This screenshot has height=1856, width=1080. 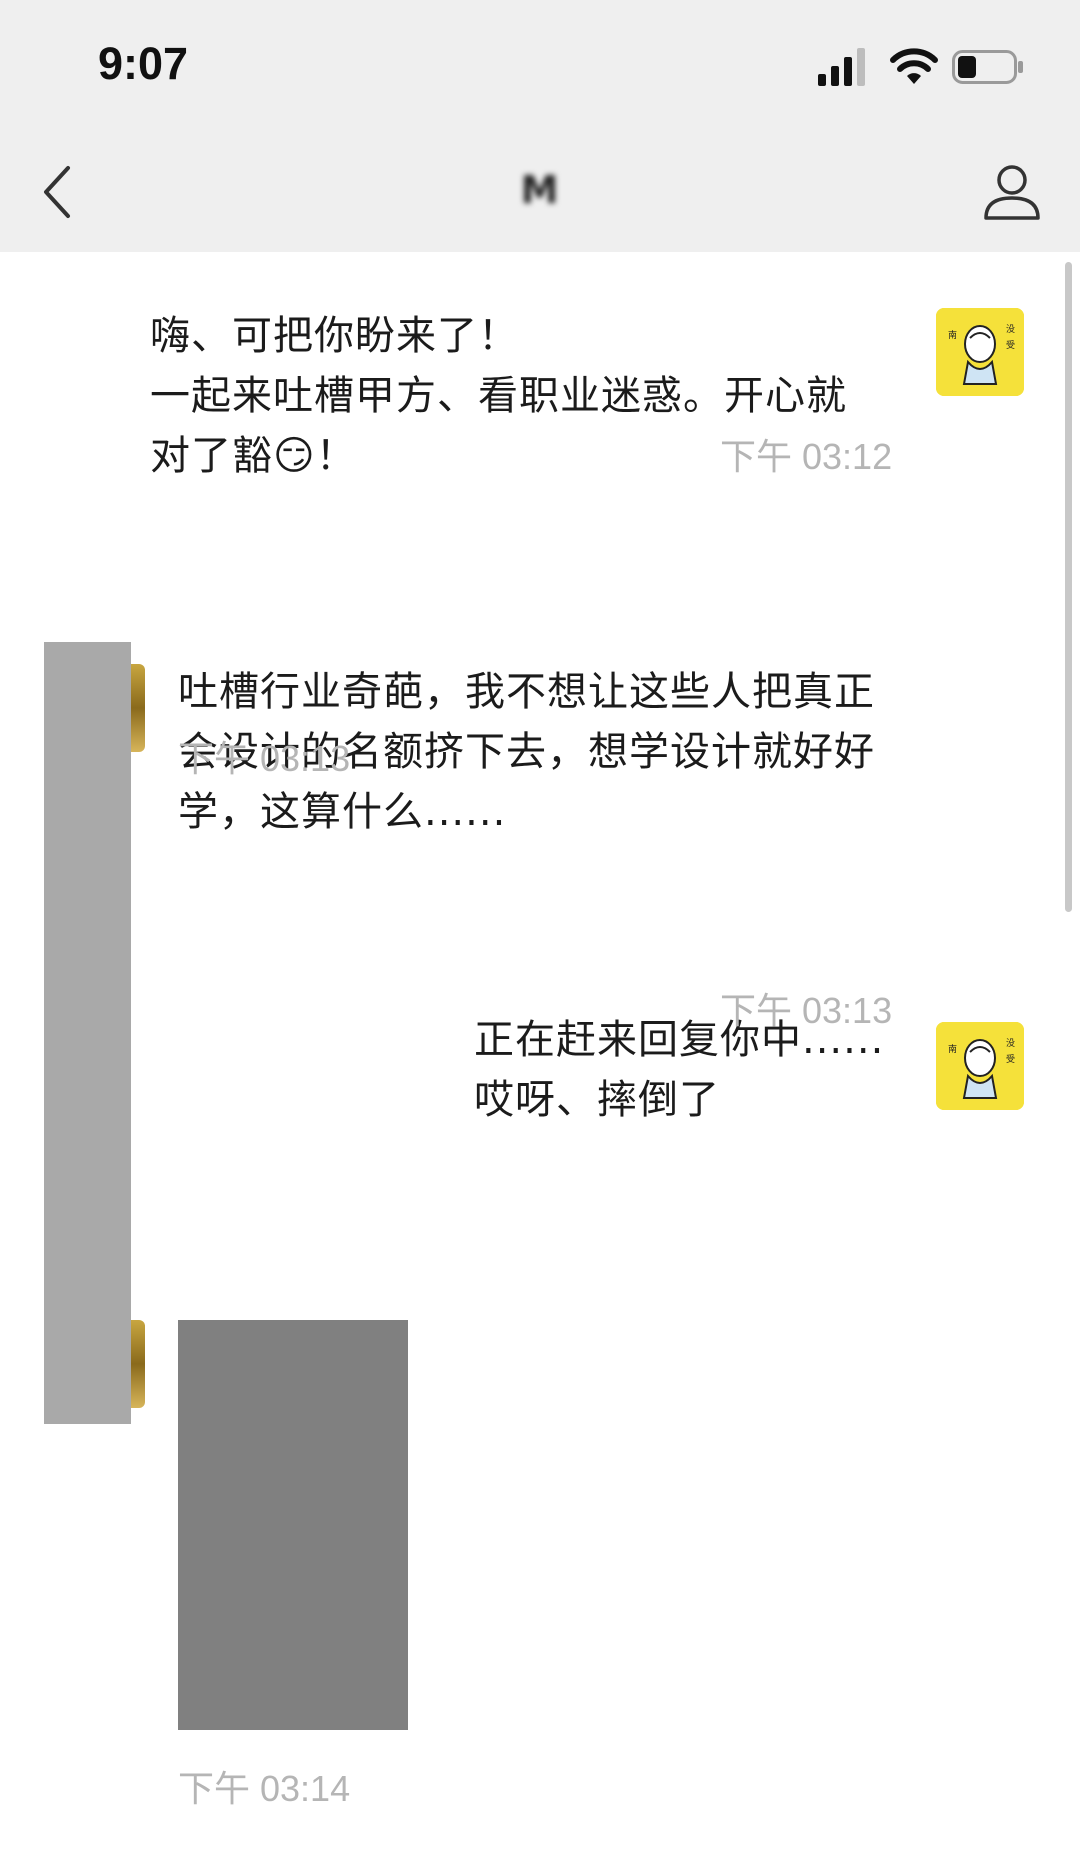 I want to click on image-message, so click(x=293, y=1525).